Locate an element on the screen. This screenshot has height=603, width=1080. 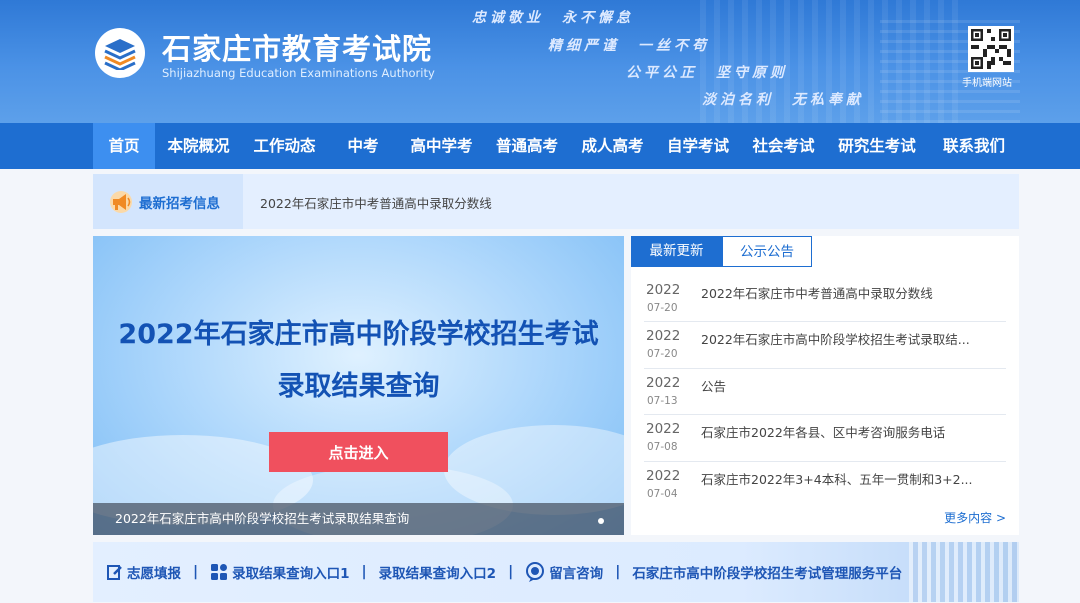
banner-caption: 2022年石家庄市高中阶段学校招生考试录取结果查询 is located at coordinates (358, 519).